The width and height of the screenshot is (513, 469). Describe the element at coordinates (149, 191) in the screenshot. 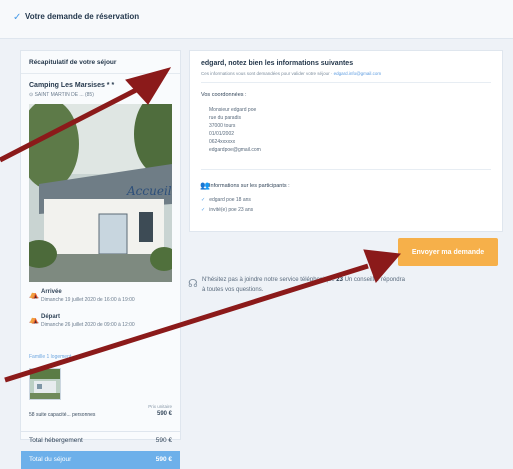

I see `photo-sign-text: Accueil` at that location.